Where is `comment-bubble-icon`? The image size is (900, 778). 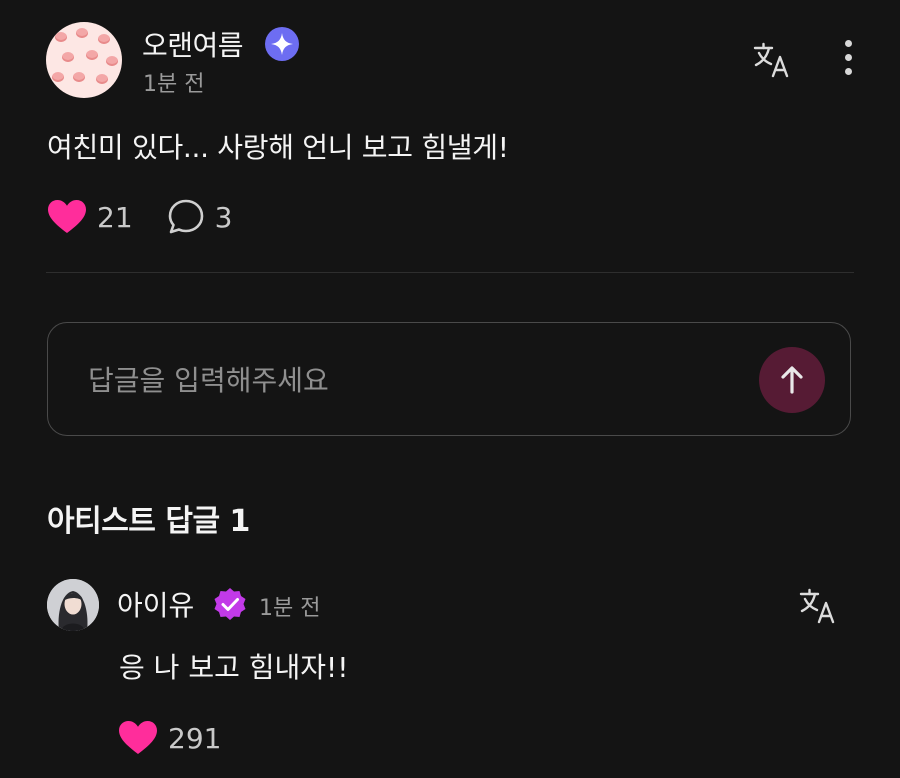
comment-bubble-icon is located at coordinates (186, 217).